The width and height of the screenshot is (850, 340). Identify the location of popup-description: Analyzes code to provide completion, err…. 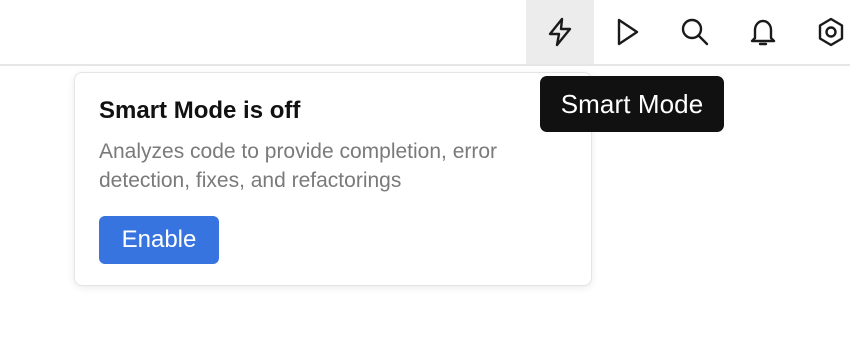
(298, 166).